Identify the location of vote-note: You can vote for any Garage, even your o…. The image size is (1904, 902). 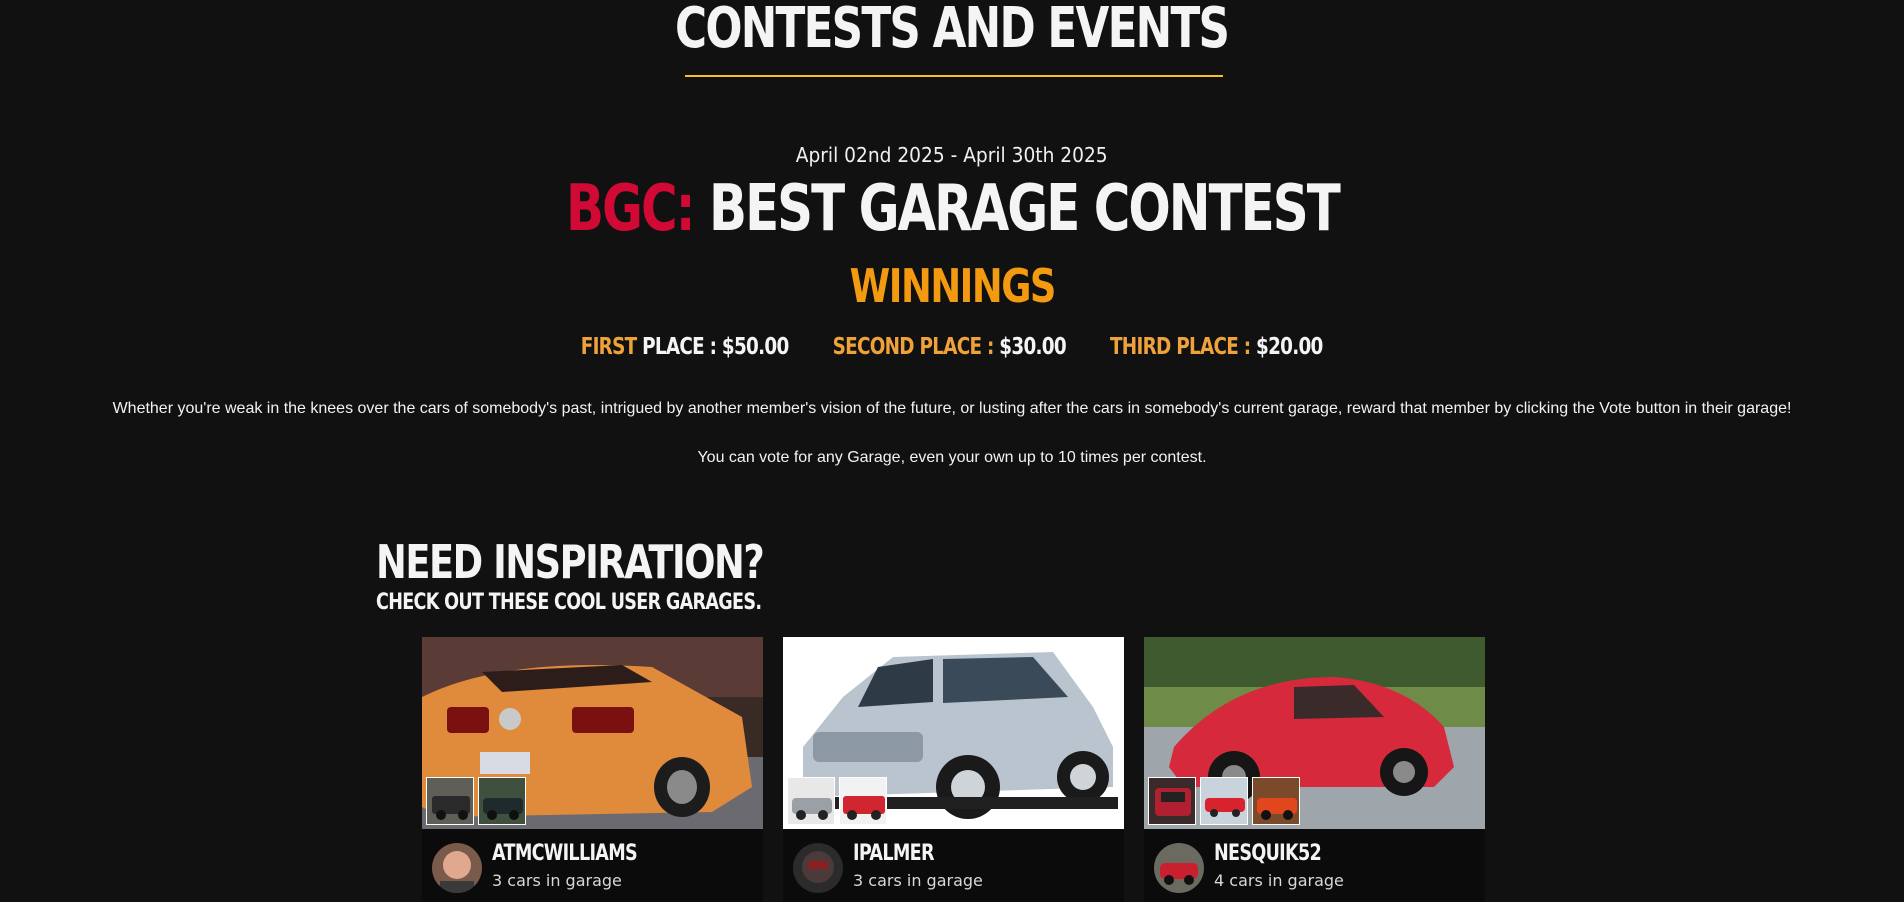
(952, 457).